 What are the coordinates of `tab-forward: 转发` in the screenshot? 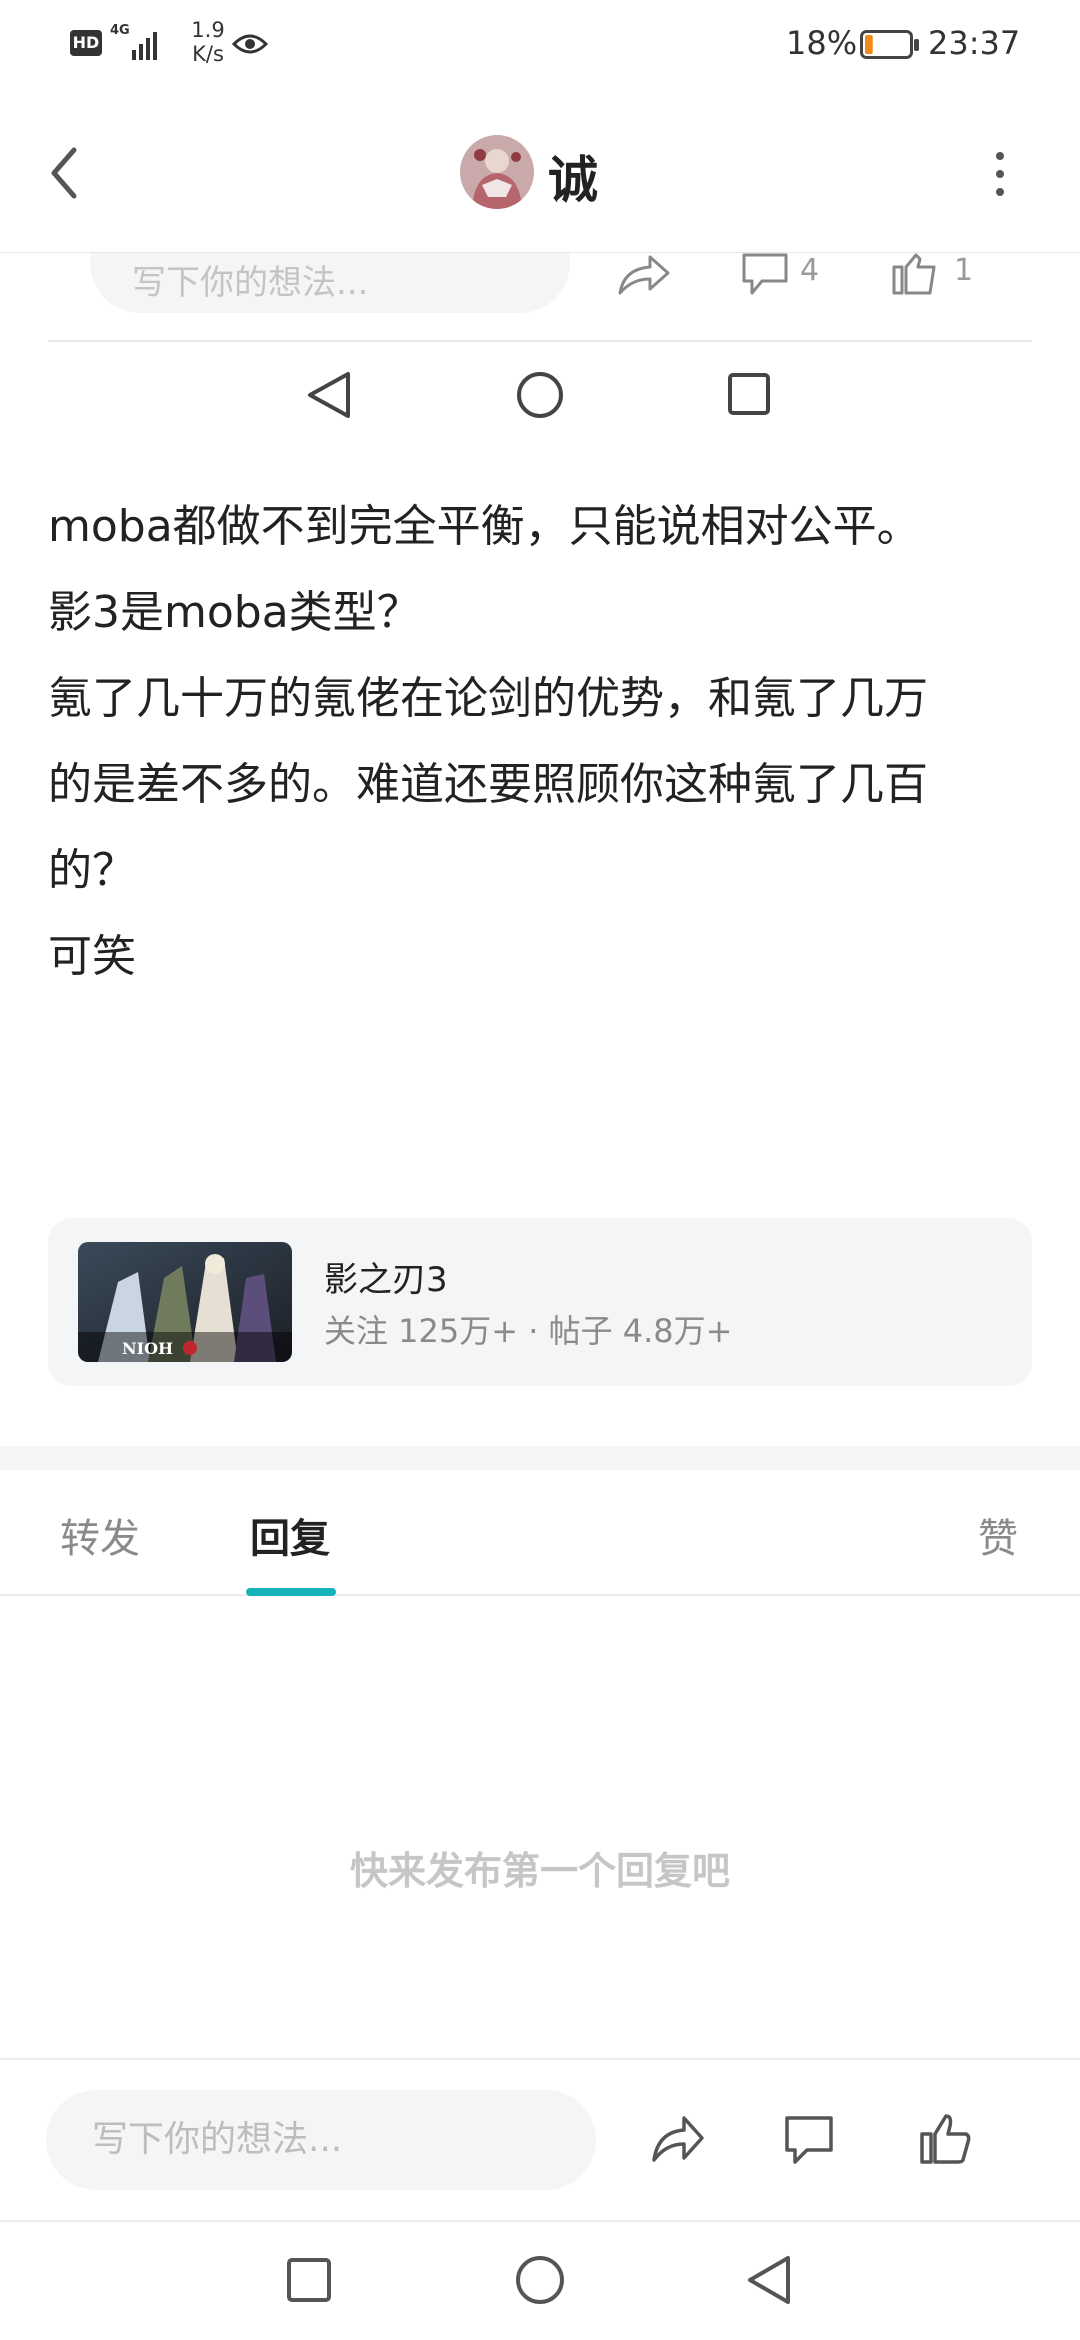 It's located at (100, 1535).